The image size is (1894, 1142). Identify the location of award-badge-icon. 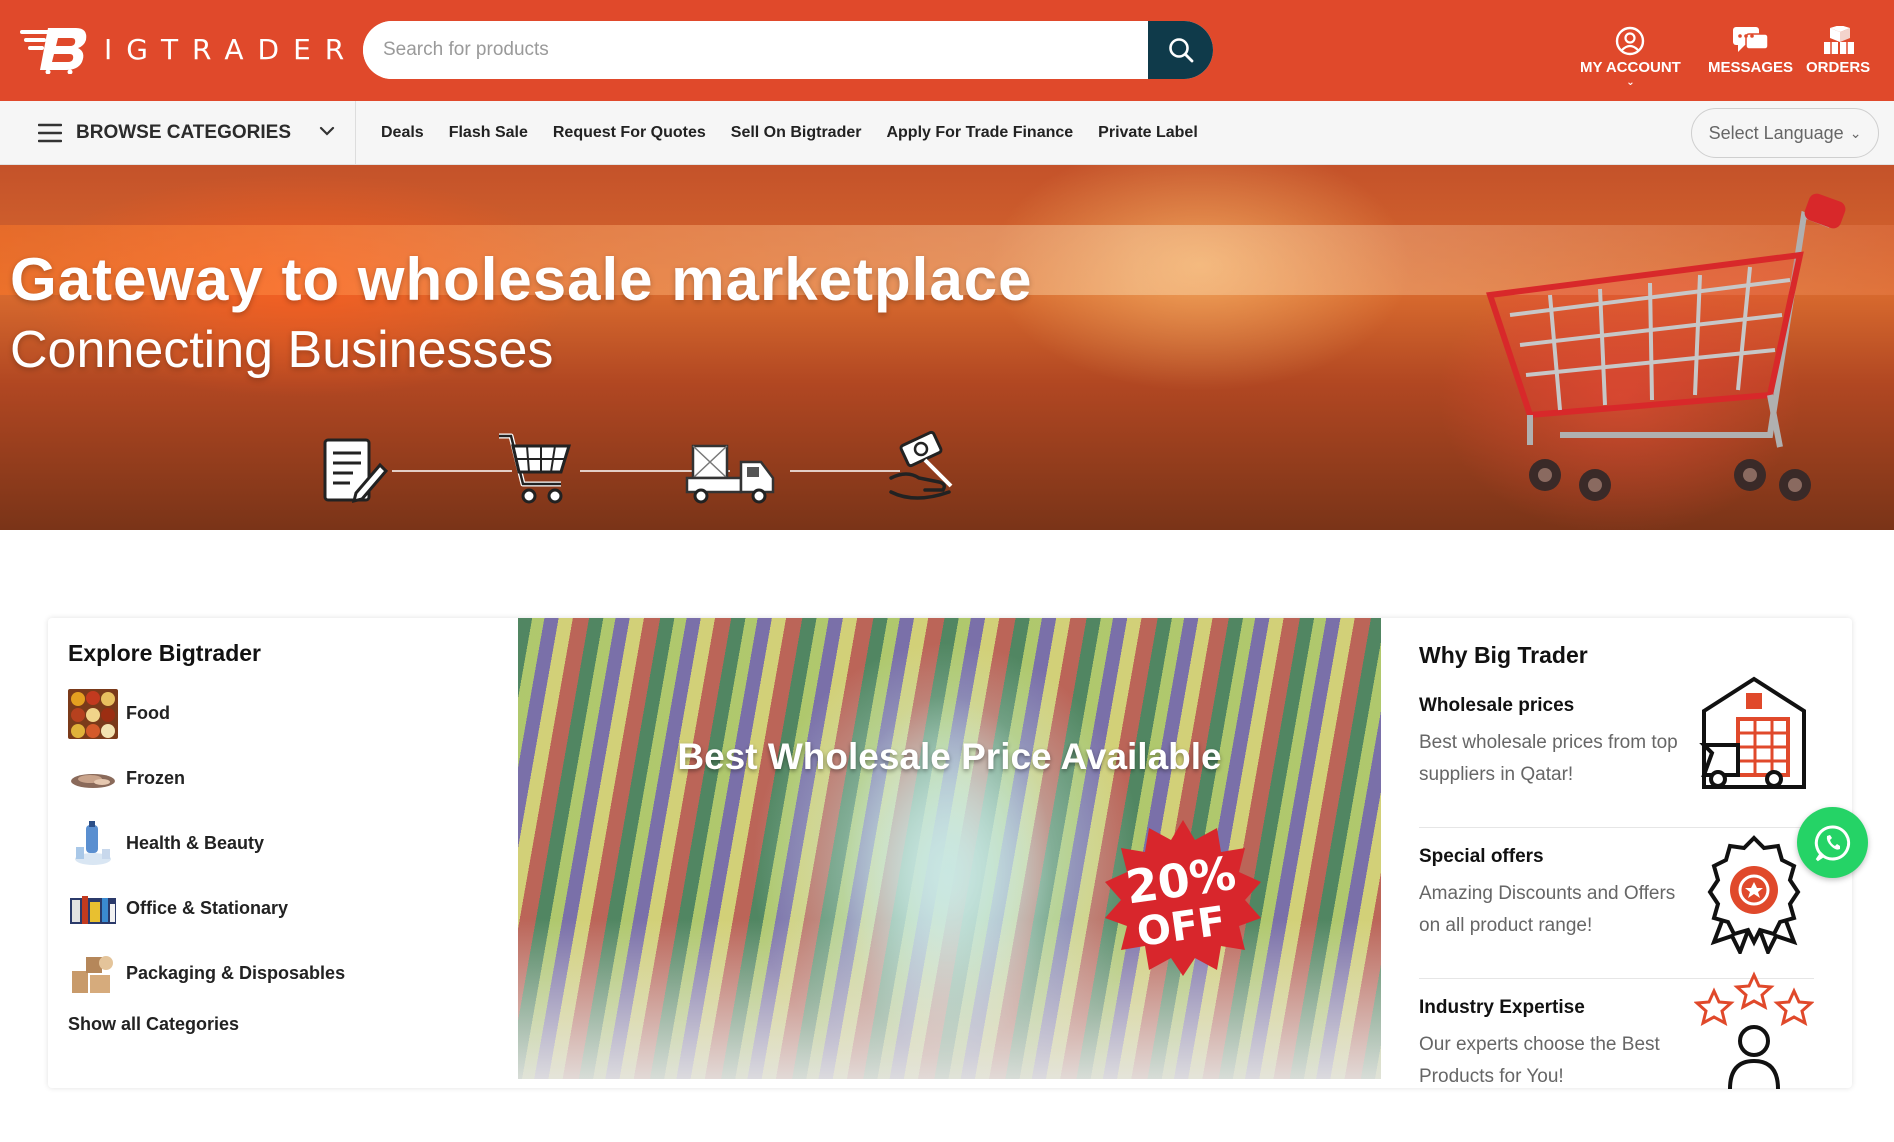
(1754, 894).